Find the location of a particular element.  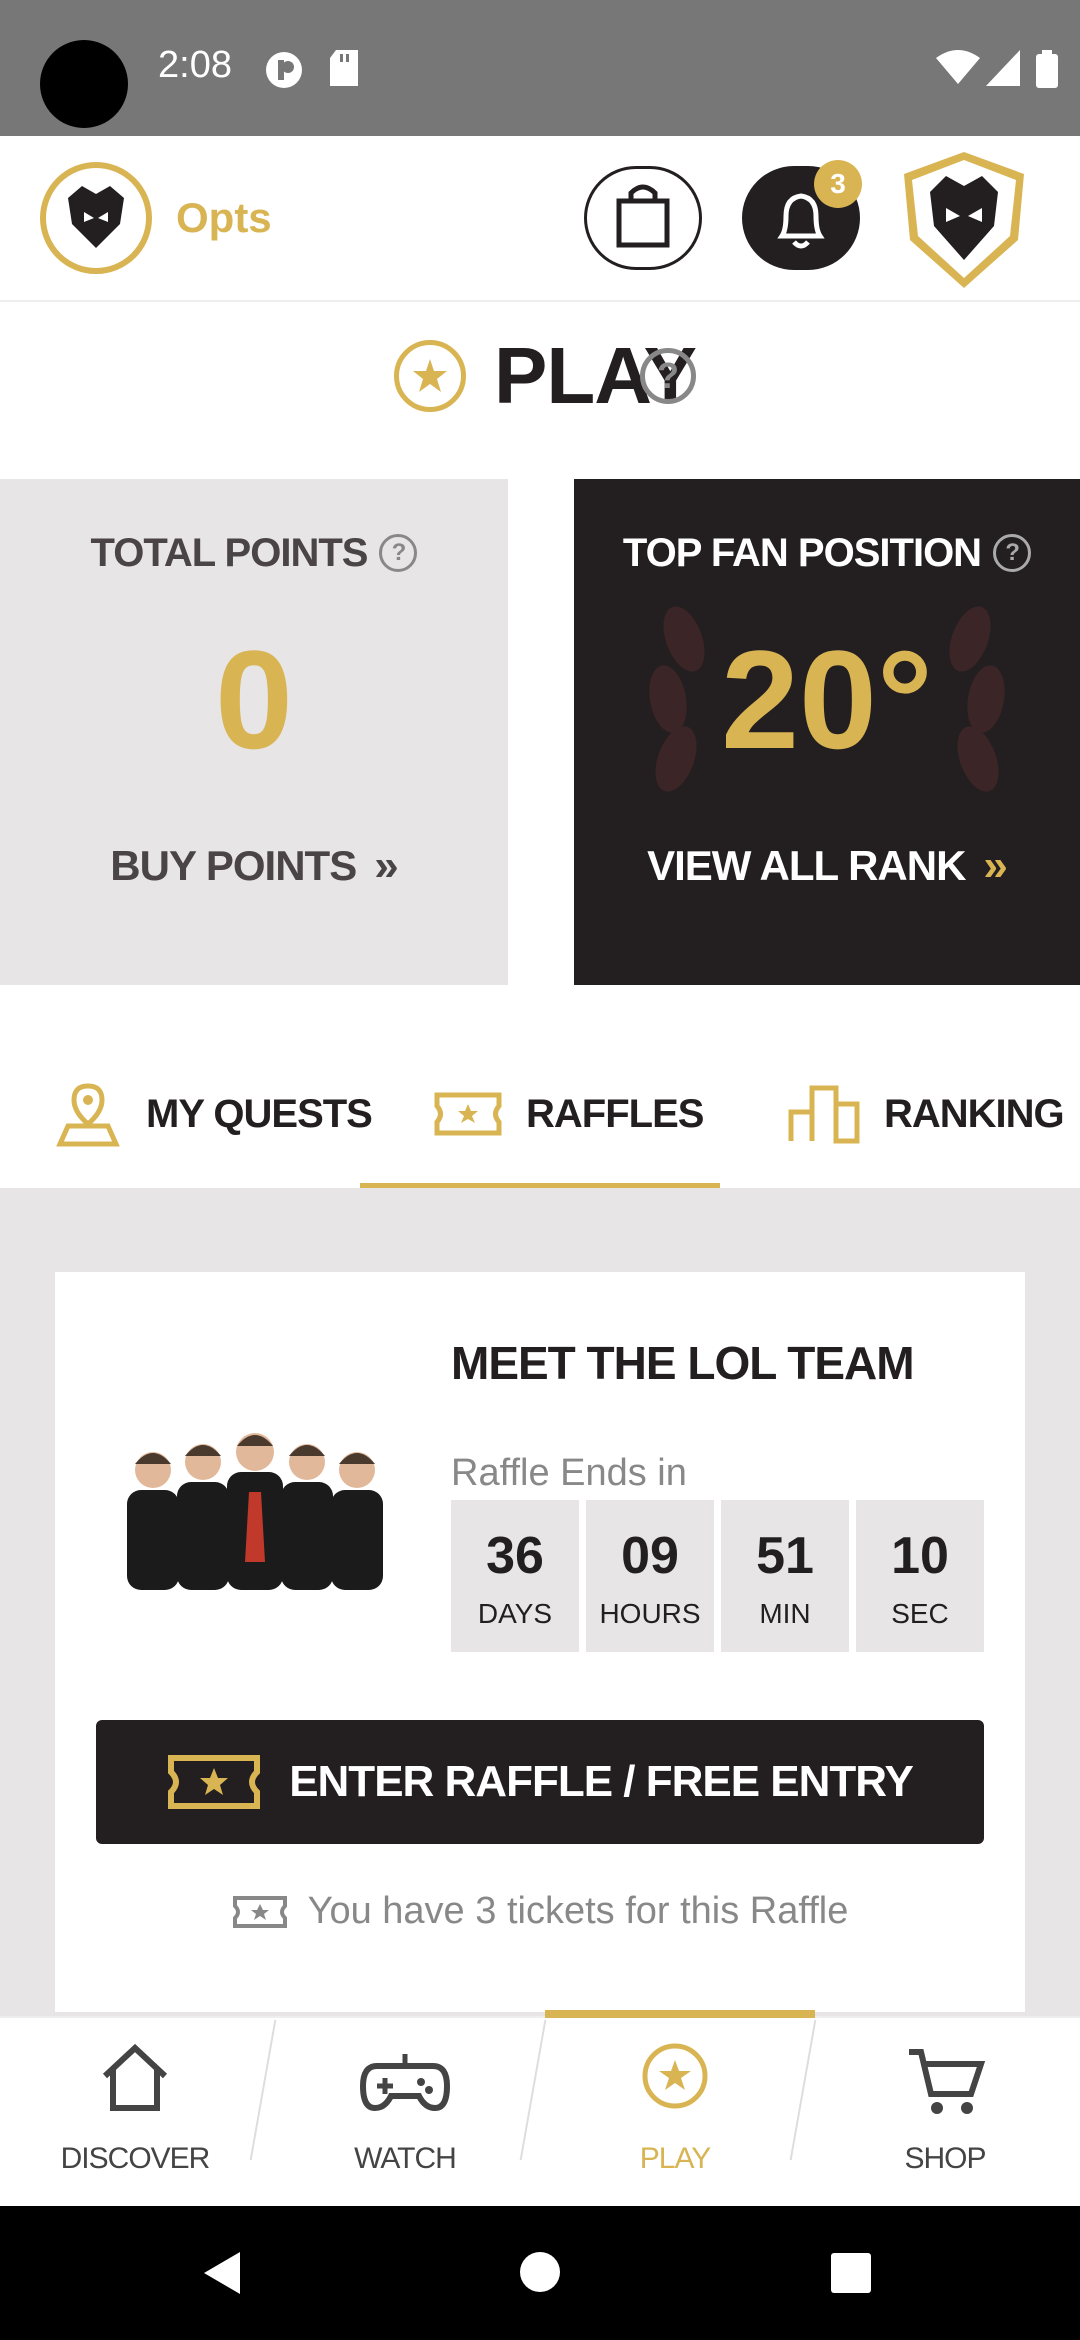

tab-label: RANKING is located at coordinates (974, 1113).